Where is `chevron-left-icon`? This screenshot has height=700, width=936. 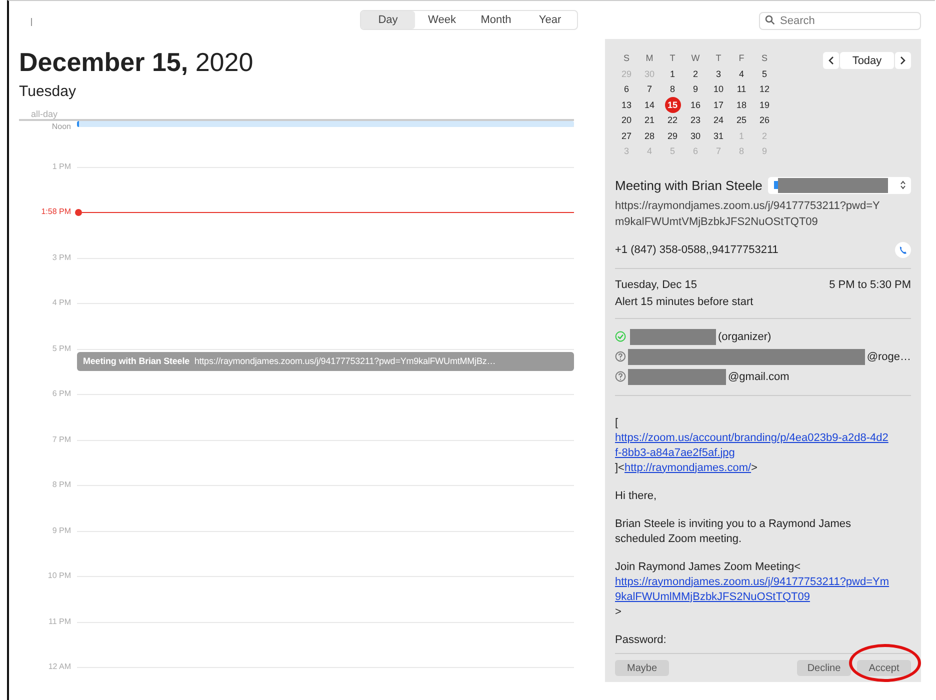 chevron-left-icon is located at coordinates (831, 60).